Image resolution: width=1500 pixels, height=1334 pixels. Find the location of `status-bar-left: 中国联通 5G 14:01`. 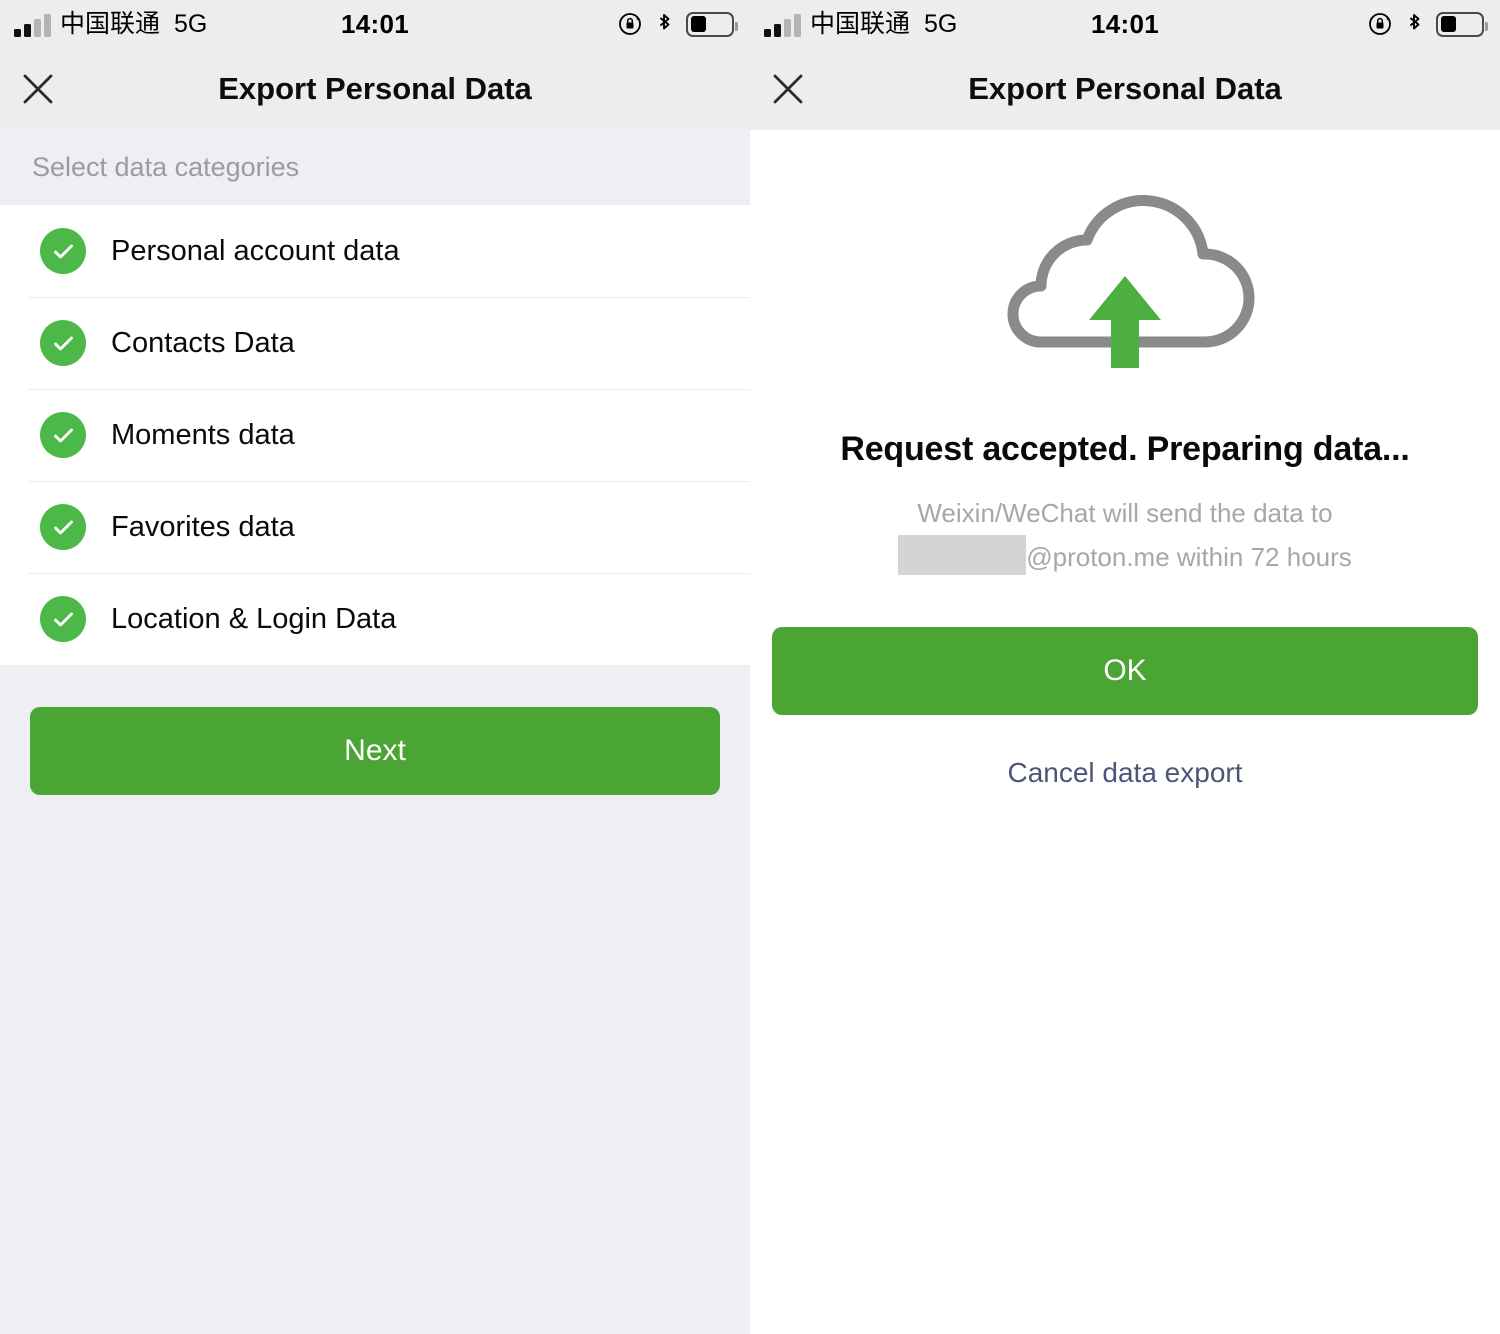

status-bar-left: 中国联通 5G 14:01 is located at coordinates (375, 24).